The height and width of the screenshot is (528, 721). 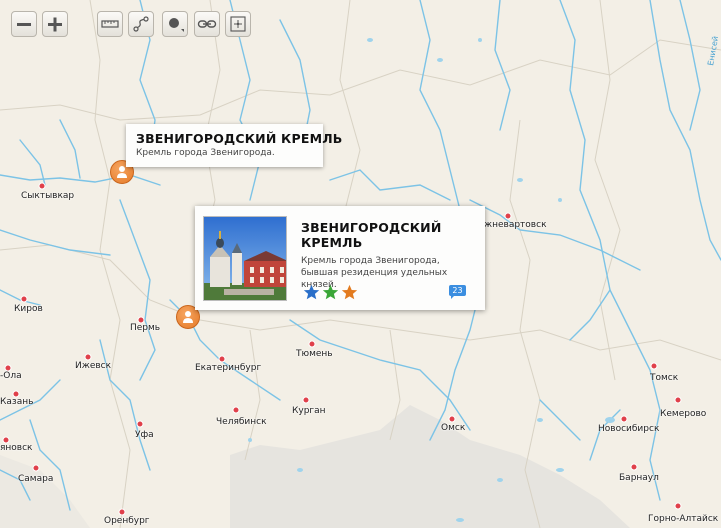 I want to click on link-icon, so click(x=207, y=24).